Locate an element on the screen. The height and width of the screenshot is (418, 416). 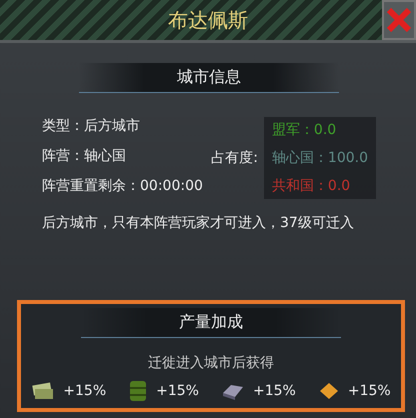
info-text: 类型：后方城市 is located at coordinates (91, 126).